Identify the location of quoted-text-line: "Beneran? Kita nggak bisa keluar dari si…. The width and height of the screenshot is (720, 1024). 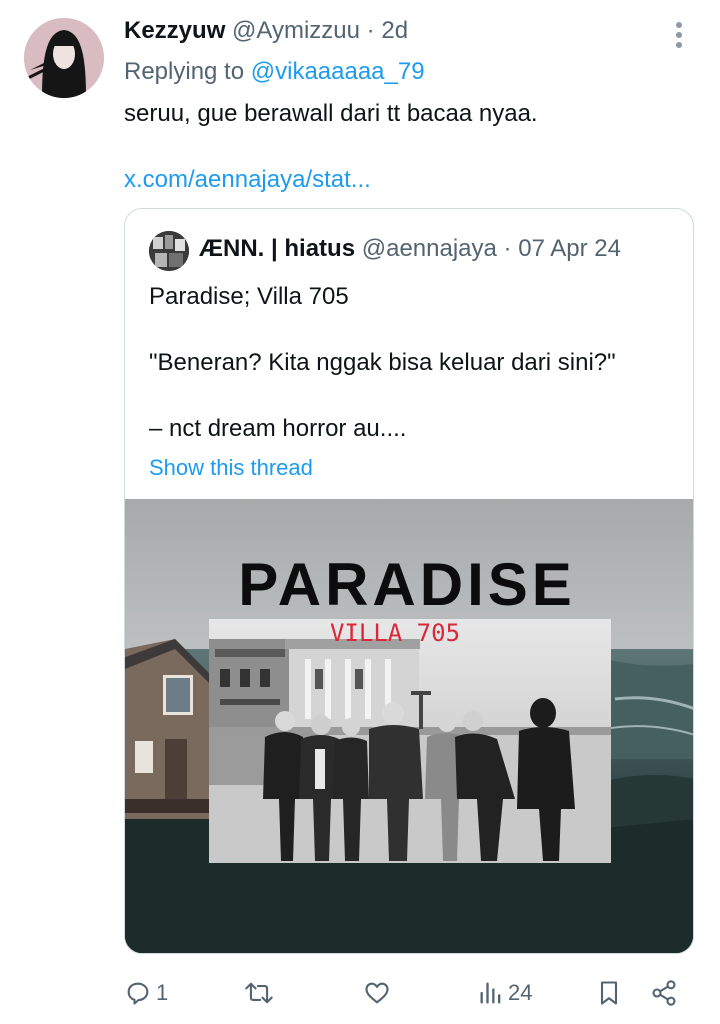
(382, 362).